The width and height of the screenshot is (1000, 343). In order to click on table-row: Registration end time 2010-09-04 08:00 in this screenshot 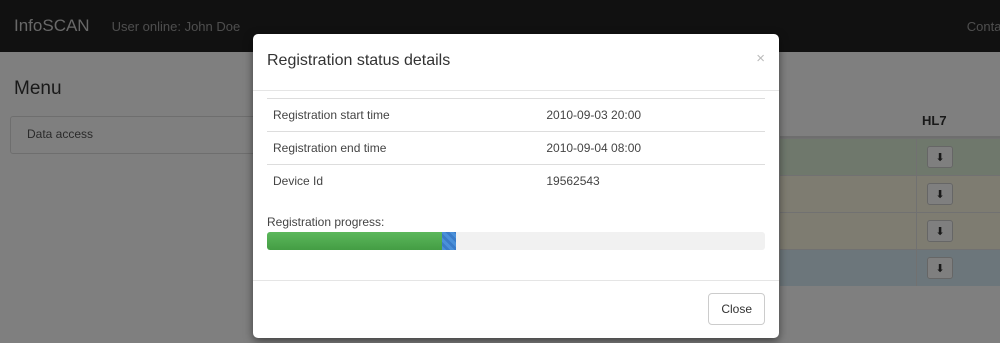, I will do `click(516, 148)`.